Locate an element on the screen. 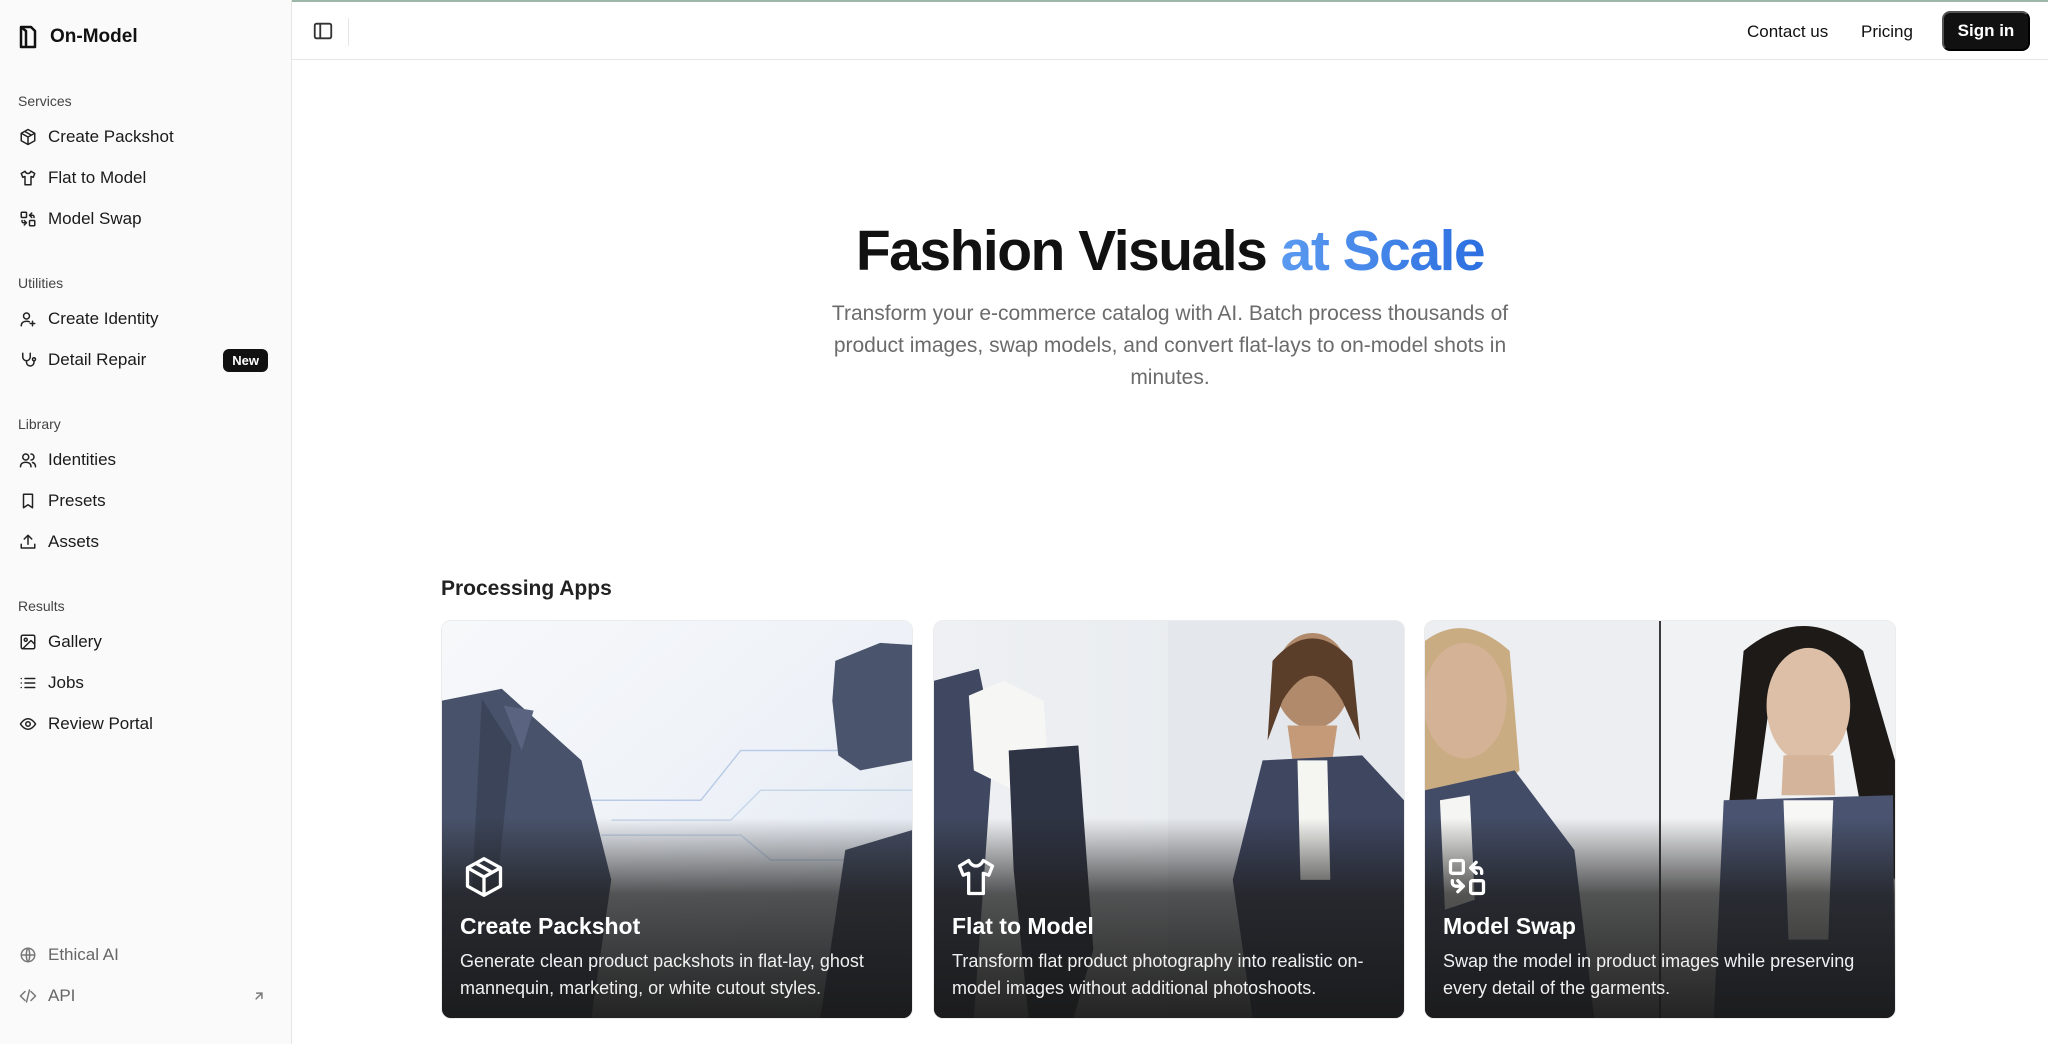 Image resolution: width=2048 pixels, height=1044 pixels. processing-apps-heading: Processing Apps is located at coordinates (526, 588).